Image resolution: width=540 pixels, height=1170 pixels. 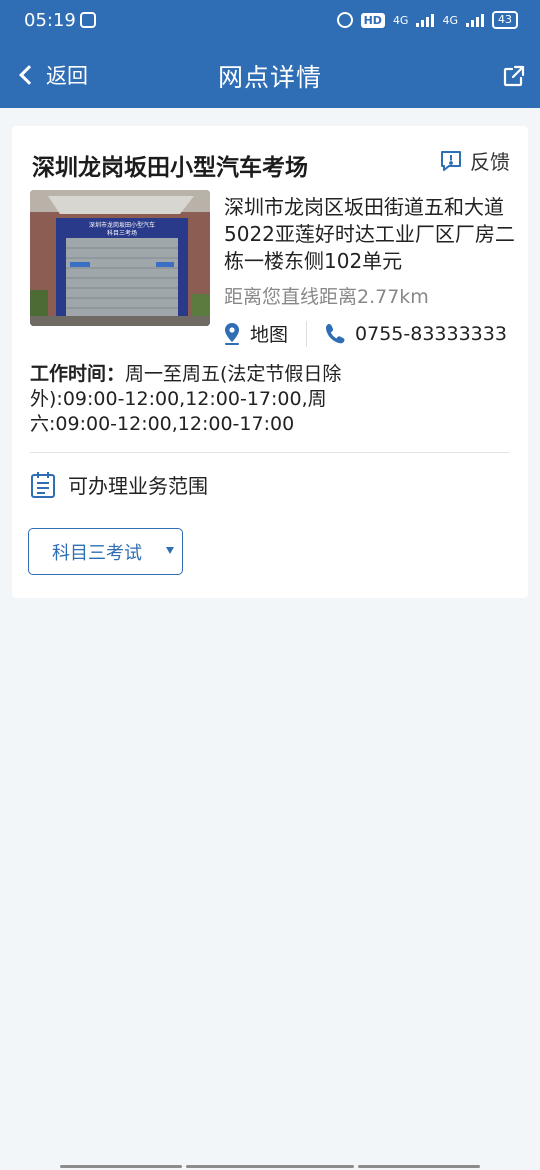 I want to click on alarm-icon, so click(x=344, y=20).